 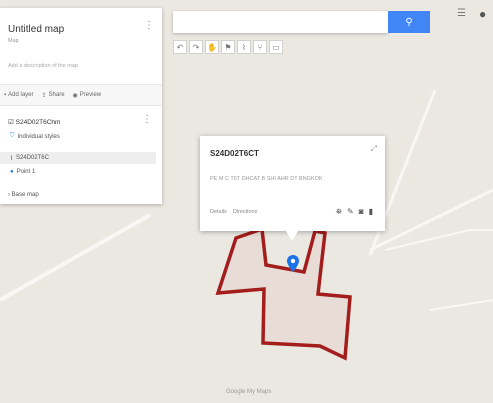 I want to click on layer-name: S24D02T6Chm, so click(x=38, y=122).